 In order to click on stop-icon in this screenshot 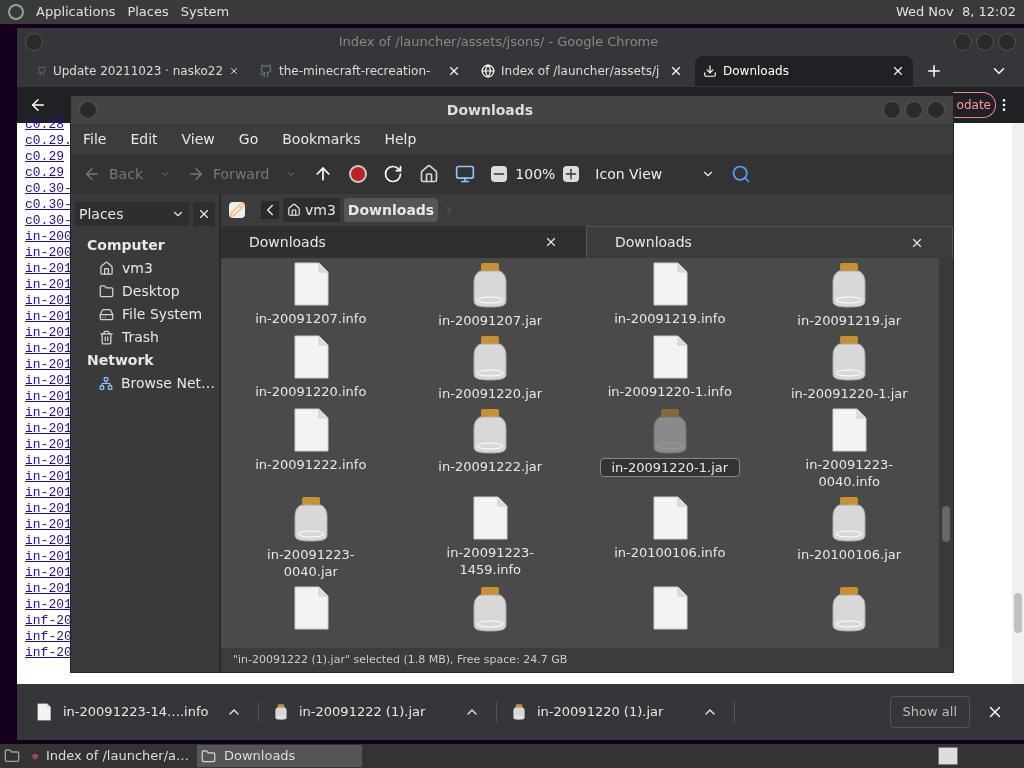, I will do `click(358, 174)`.